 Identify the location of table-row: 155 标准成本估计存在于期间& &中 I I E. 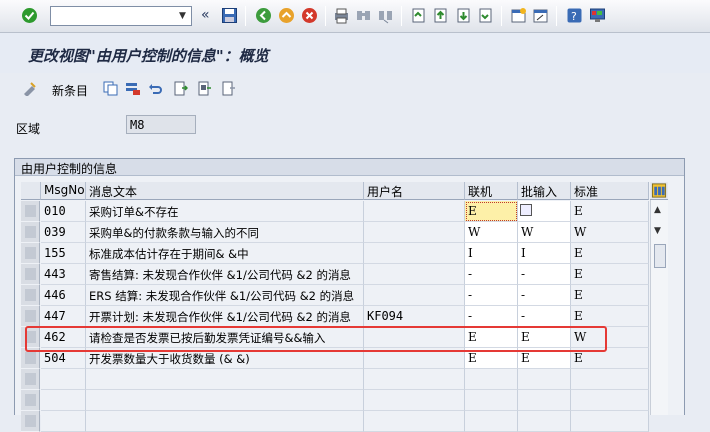
(335, 253).